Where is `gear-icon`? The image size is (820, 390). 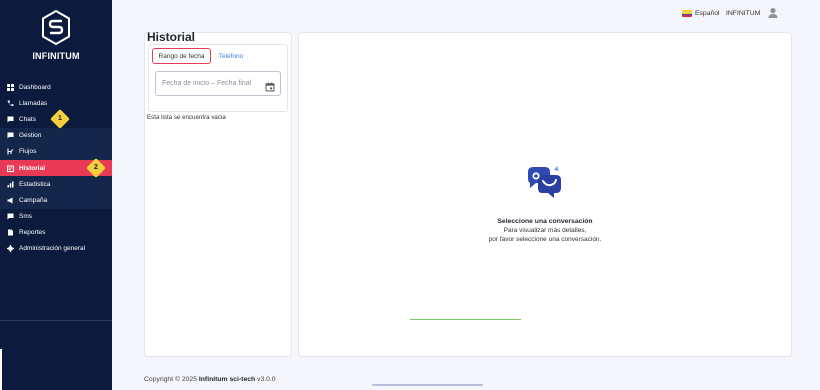 gear-icon is located at coordinates (10, 249).